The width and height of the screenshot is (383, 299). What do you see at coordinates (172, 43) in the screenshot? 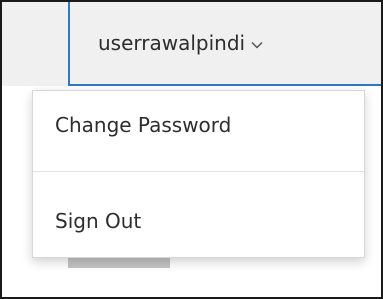
I see `username-label: userrawalpindi` at bounding box center [172, 43].